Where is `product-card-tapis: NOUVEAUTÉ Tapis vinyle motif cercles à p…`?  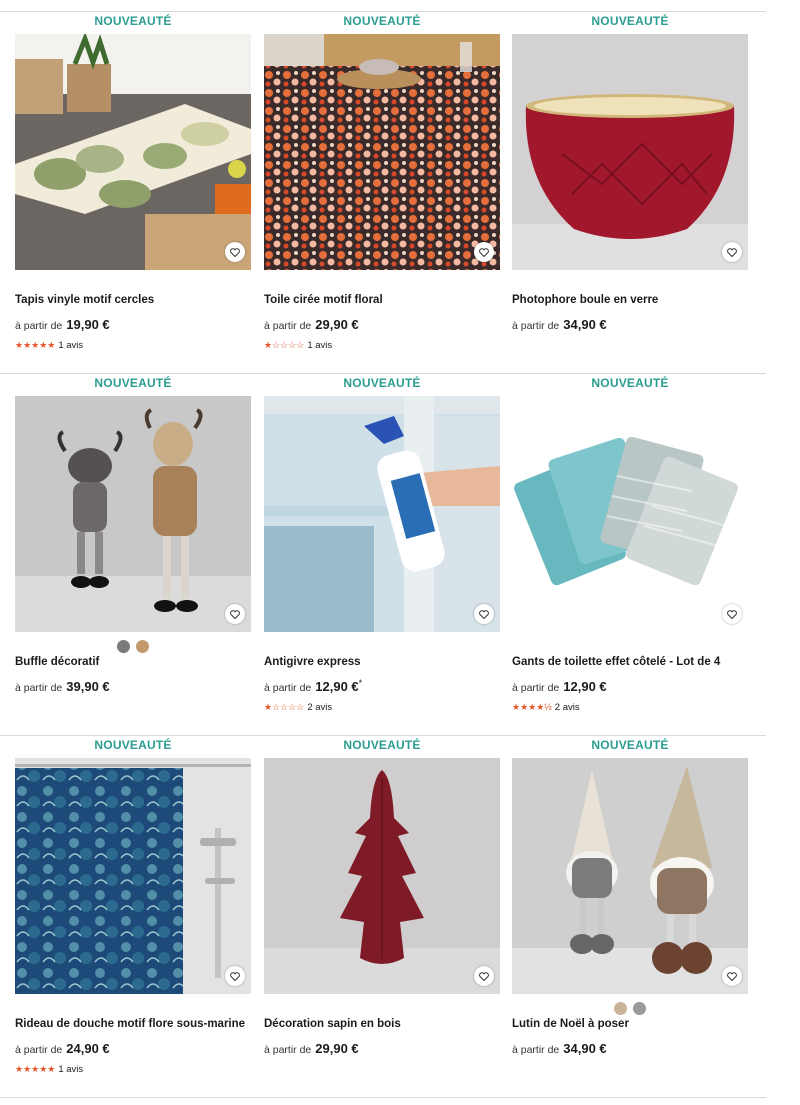 product-card-tapis: NOUVEAUTÉ Tapis vinyle motif cercles à p… is located at coordinates (133, 193).